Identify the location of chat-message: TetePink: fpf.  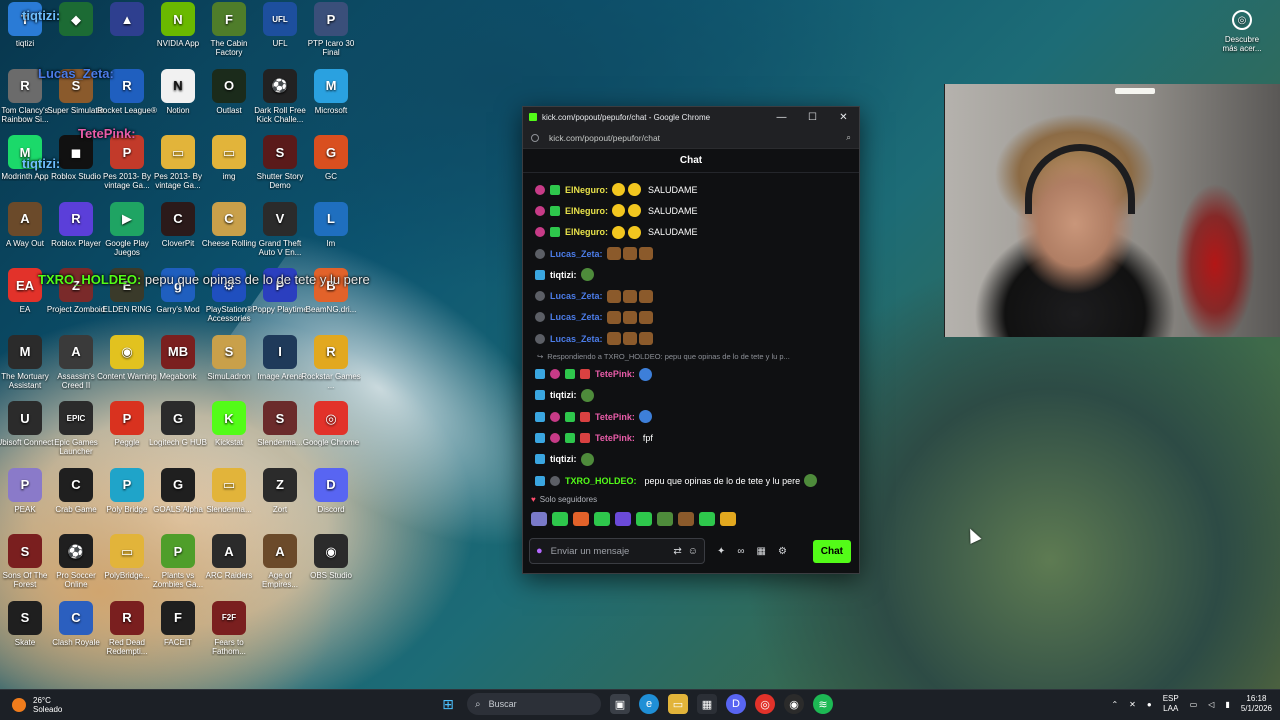
(693, 437).